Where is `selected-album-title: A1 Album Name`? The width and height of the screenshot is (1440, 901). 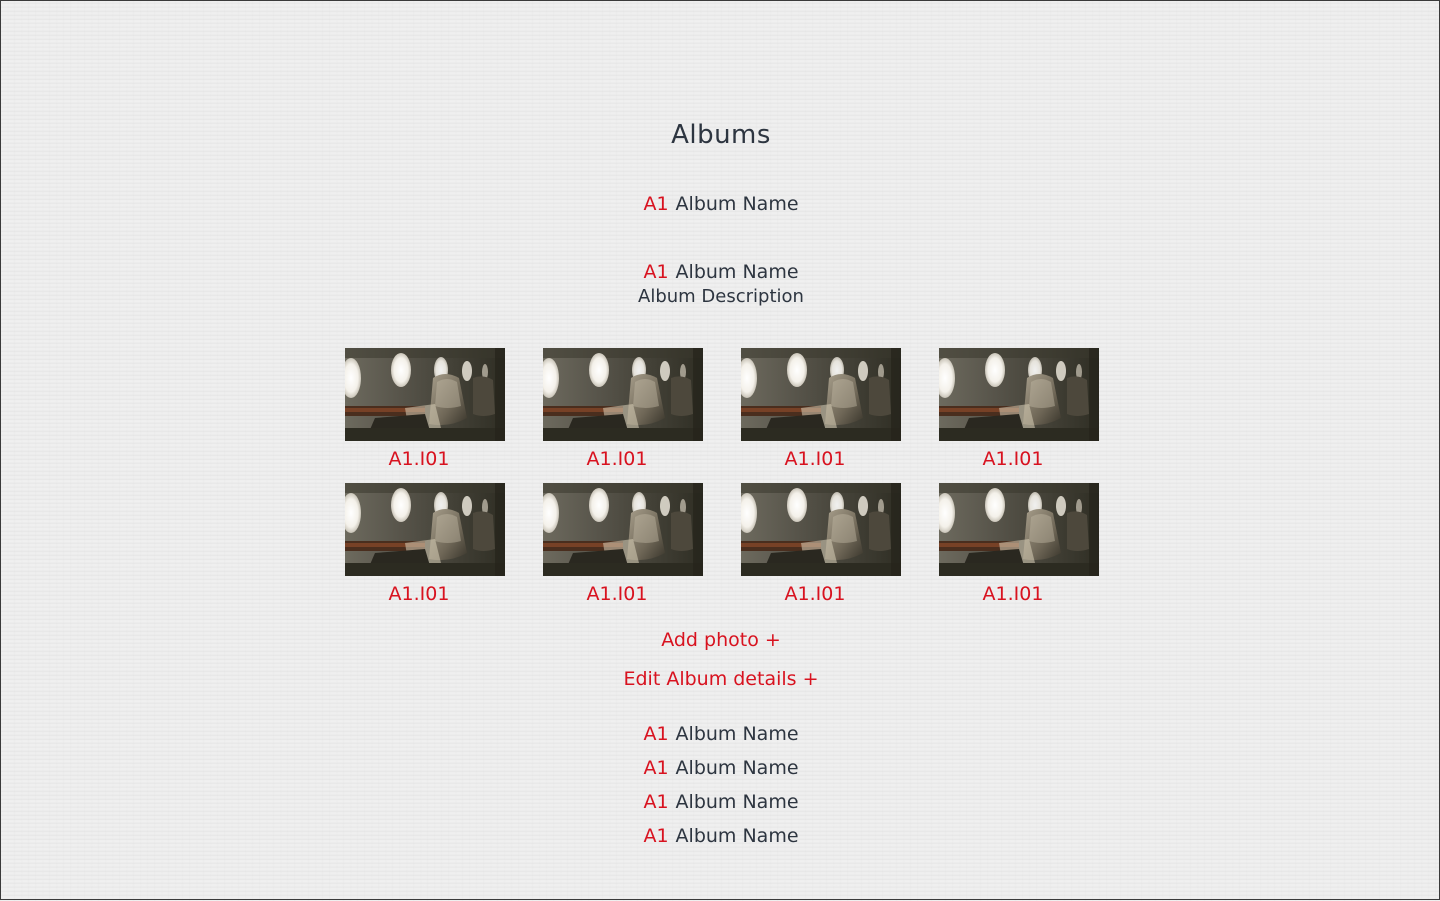
selected-album-title: A1 Album Name is located at coordinates (720, 272).